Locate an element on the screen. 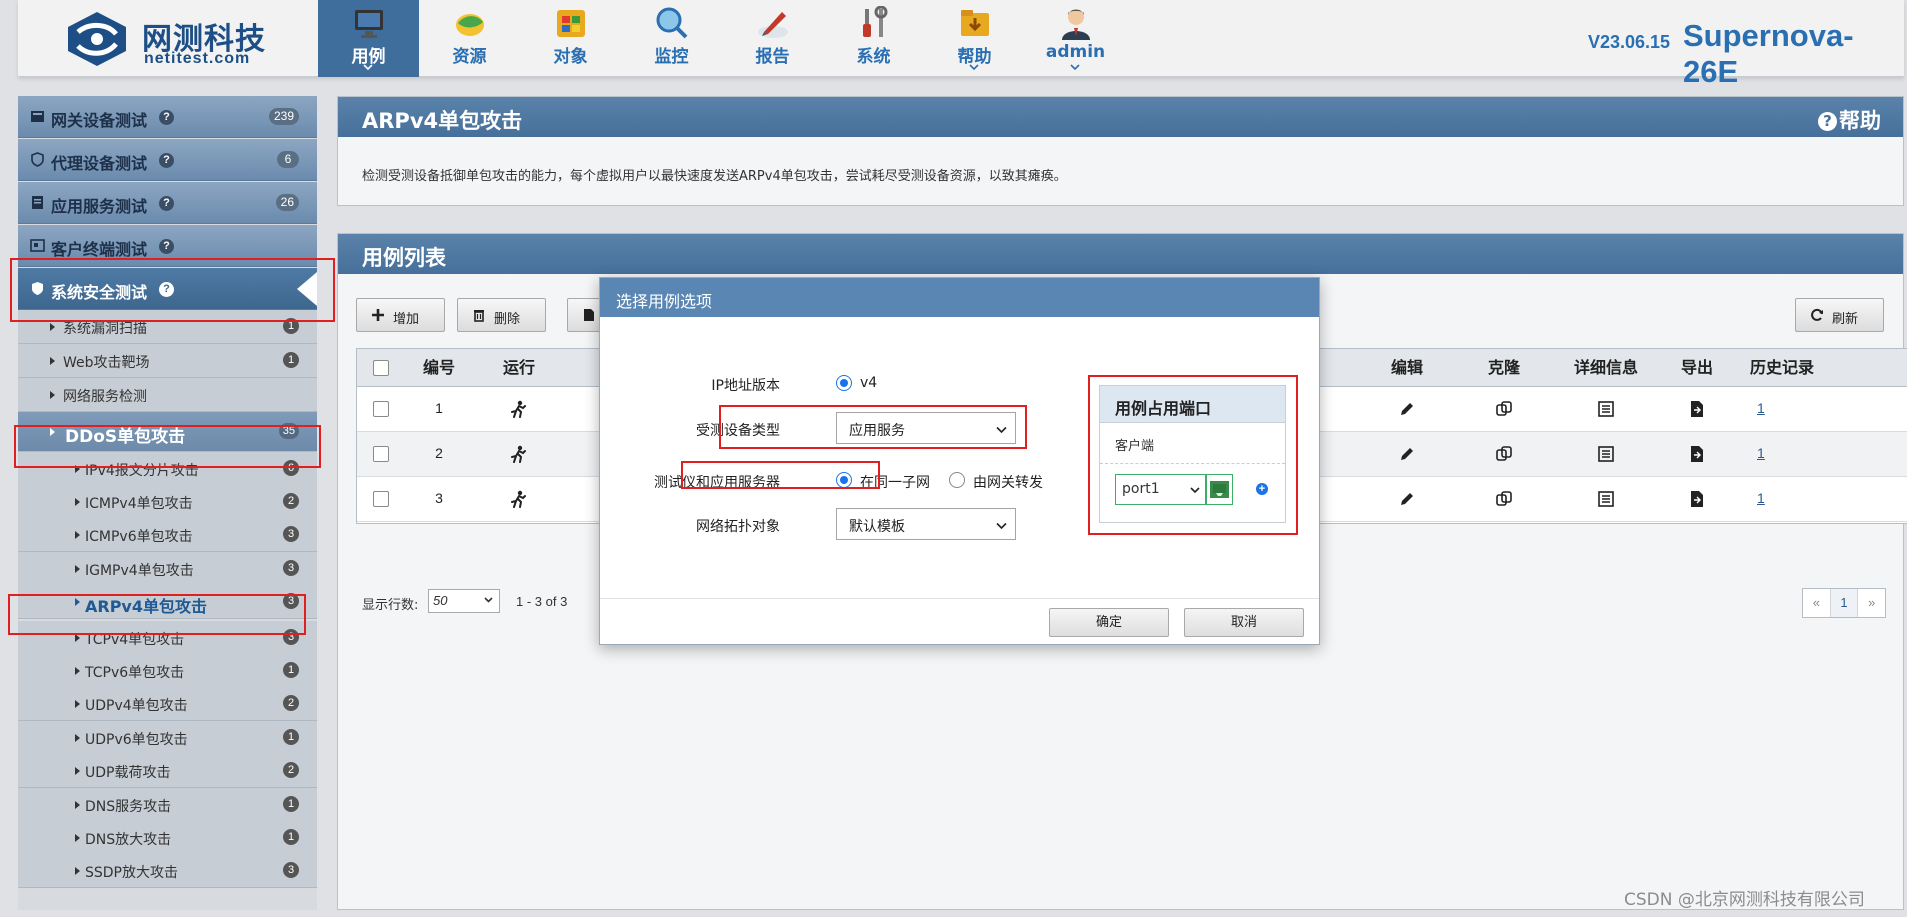  nav-system: 系统 is located at coordinates (873, 38).